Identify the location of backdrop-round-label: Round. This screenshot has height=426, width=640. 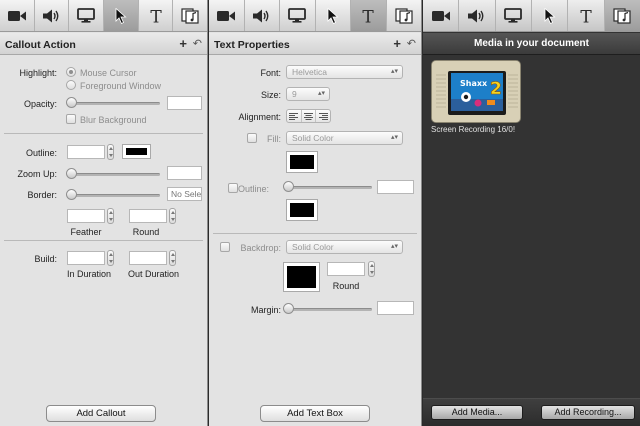
(346, 286).